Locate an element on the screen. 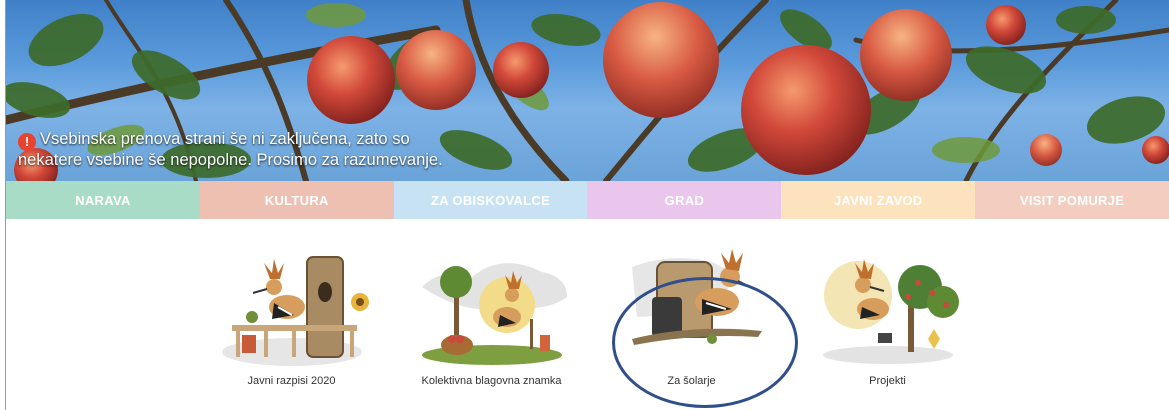 The height and width of the screenshot is (410, 1169). nav-item-kultura: KULTURA is located at coordinates (296, 200).